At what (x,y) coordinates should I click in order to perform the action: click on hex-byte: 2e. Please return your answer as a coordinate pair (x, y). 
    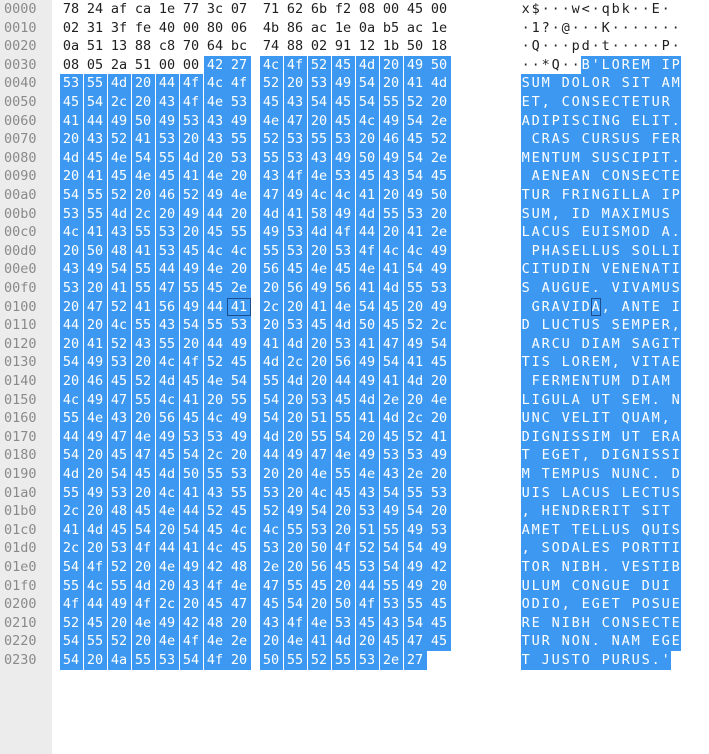
    Looking at the image, I should click on (391, 660).